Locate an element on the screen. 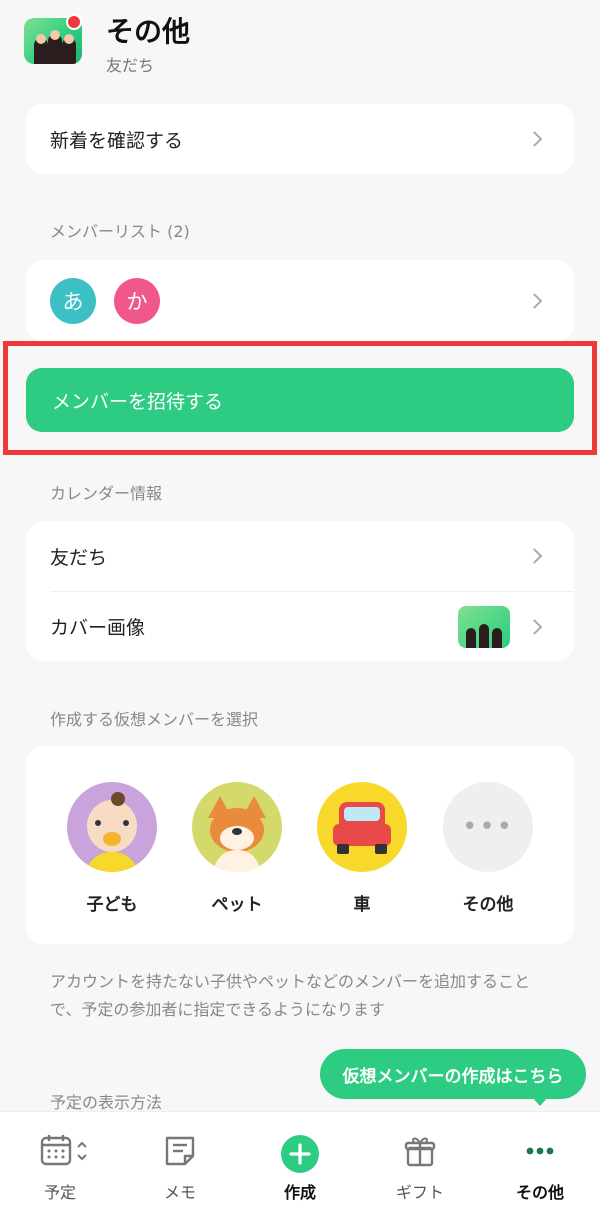  friends-label: 友だち is located at coordinates (79, 557).